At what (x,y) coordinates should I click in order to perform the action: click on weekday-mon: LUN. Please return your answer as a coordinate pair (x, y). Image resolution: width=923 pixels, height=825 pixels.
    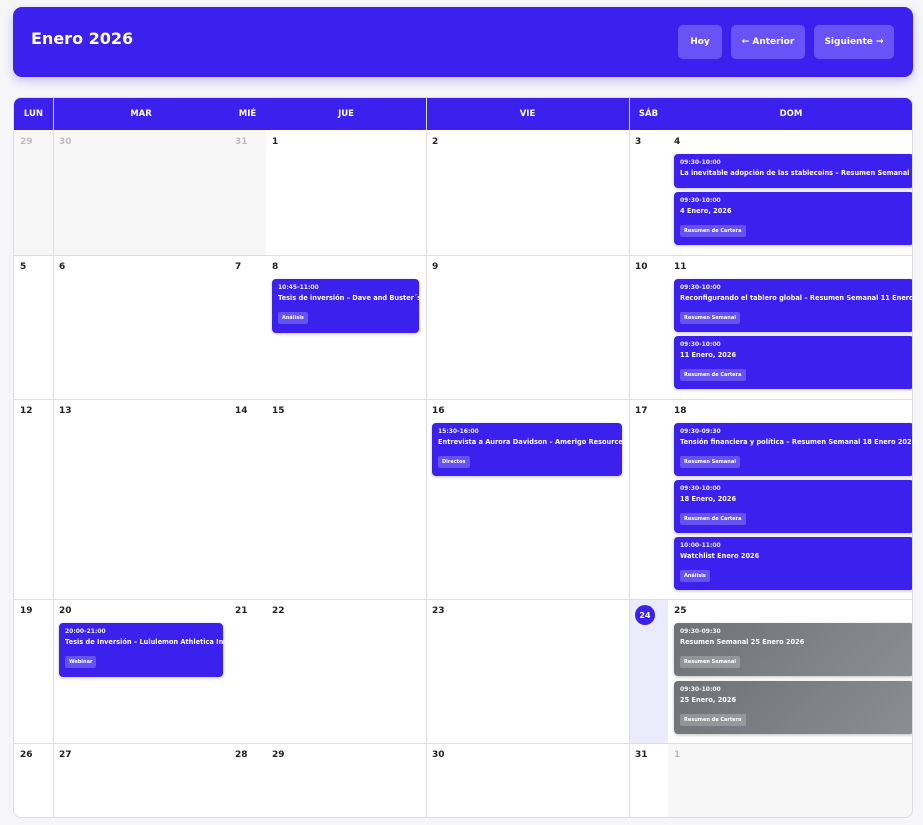
    Looking at the image, I should click on (33, 114).